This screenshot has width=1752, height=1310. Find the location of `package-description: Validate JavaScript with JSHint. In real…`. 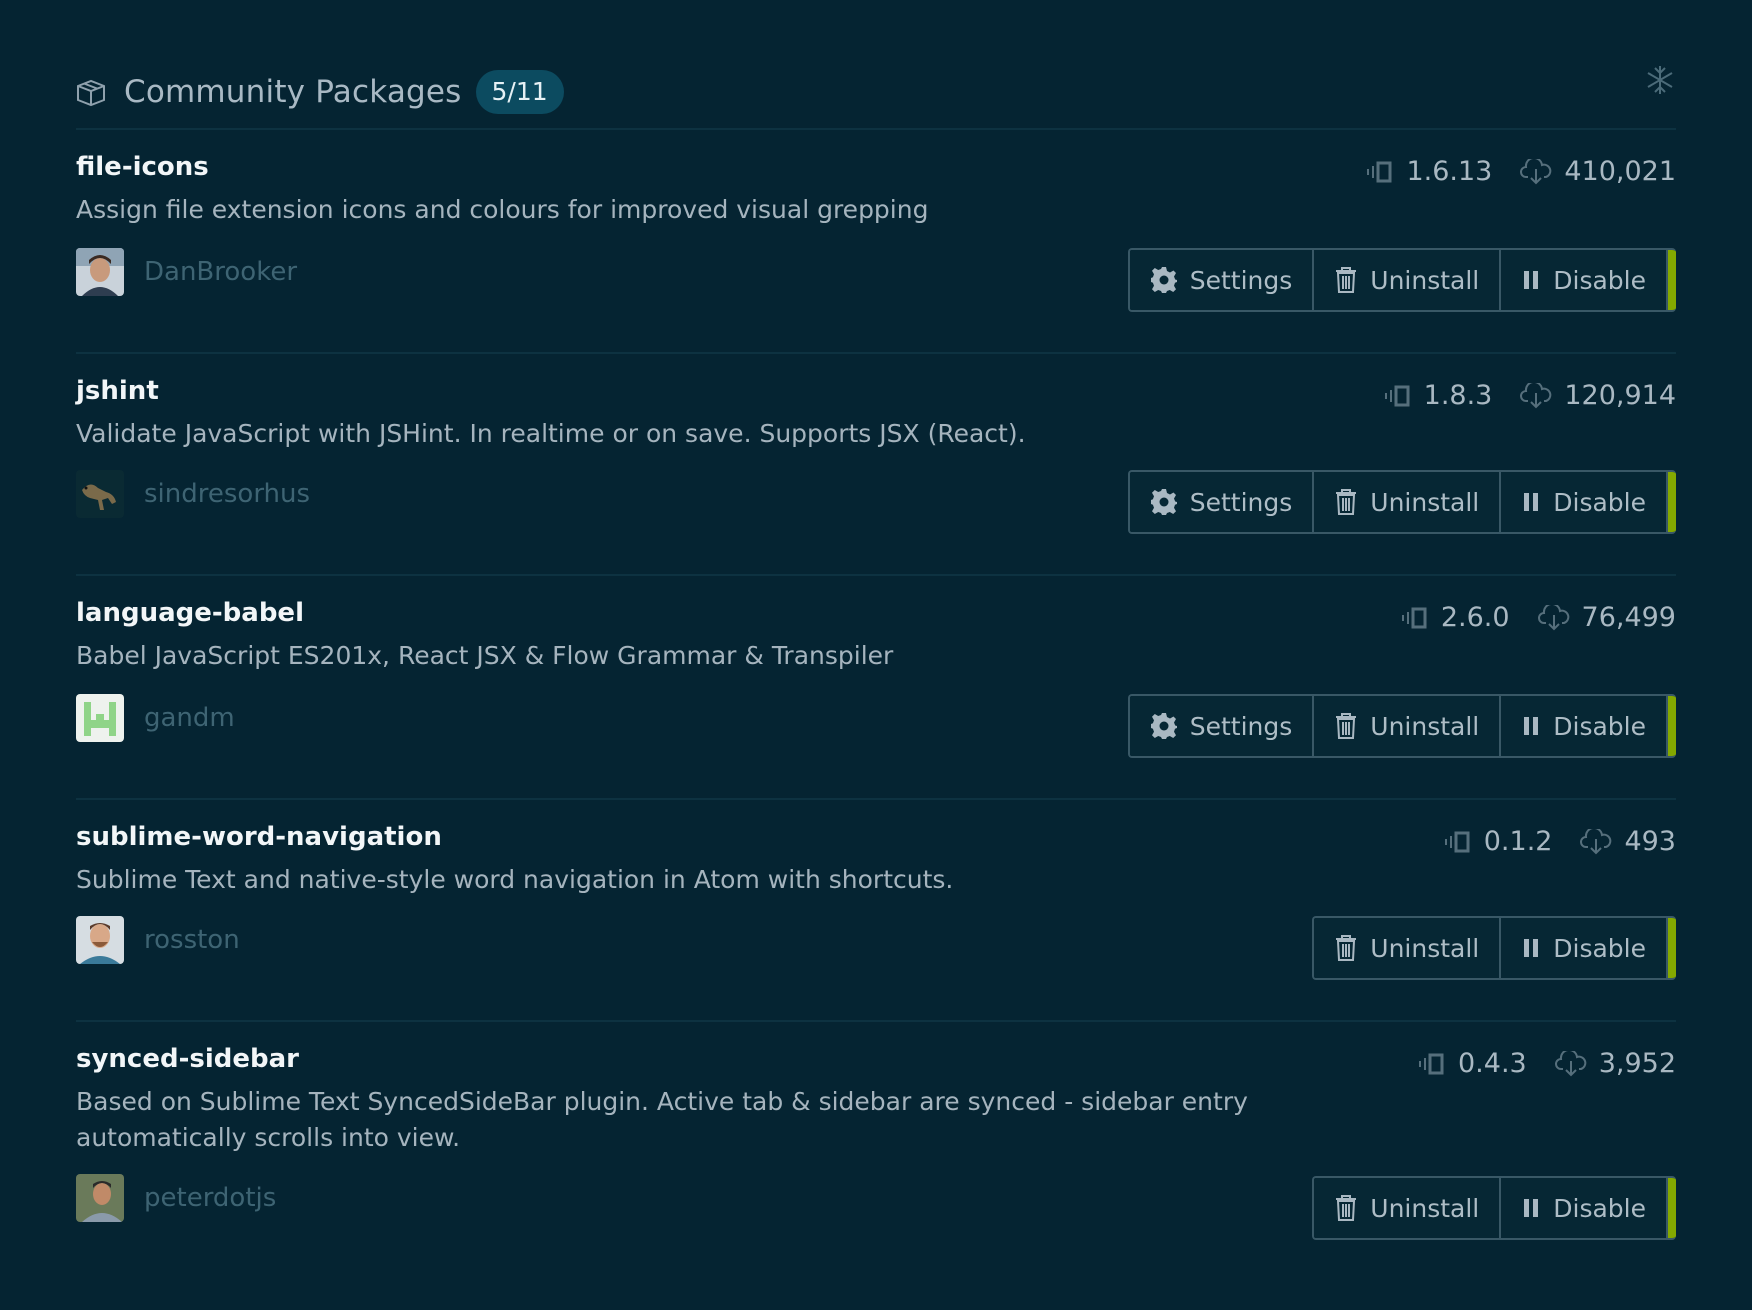

package-description: Validate JavaScript with JSHint. In real… is located at coordinates (551, 433).